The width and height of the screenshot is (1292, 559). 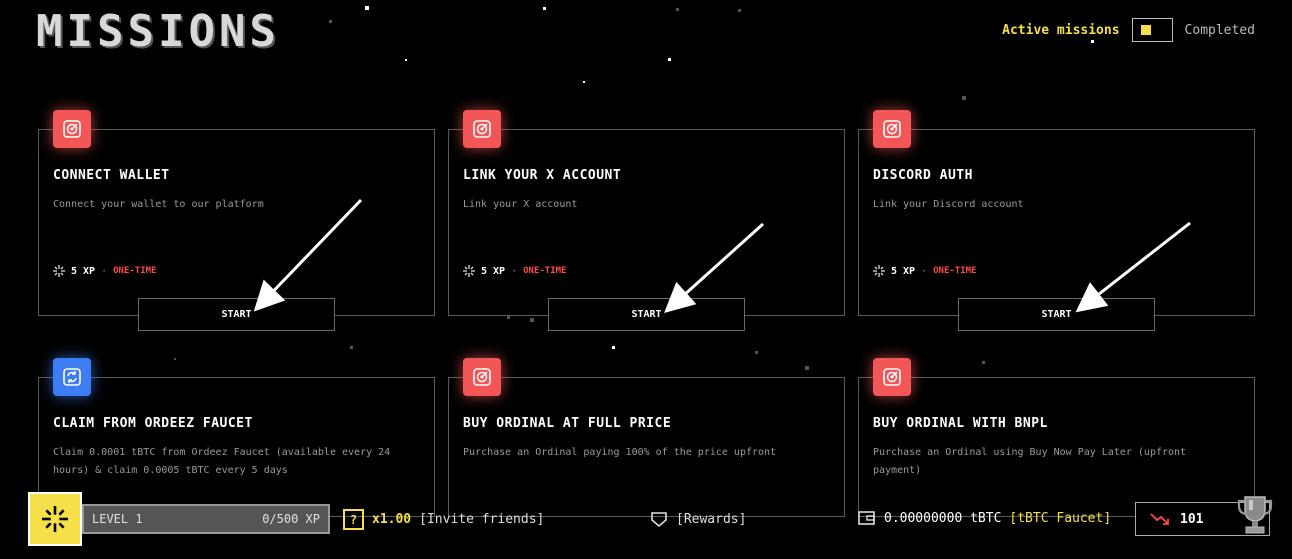 What do you see at coordinates (481, 519) in the screenshot?
I see `invite-friends-link: [Invite friends]` at bounding box center [481, 519].